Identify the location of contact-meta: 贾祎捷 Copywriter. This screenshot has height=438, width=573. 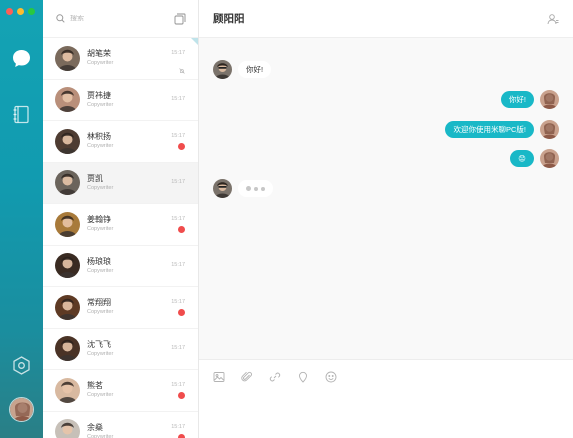
(128, 100).